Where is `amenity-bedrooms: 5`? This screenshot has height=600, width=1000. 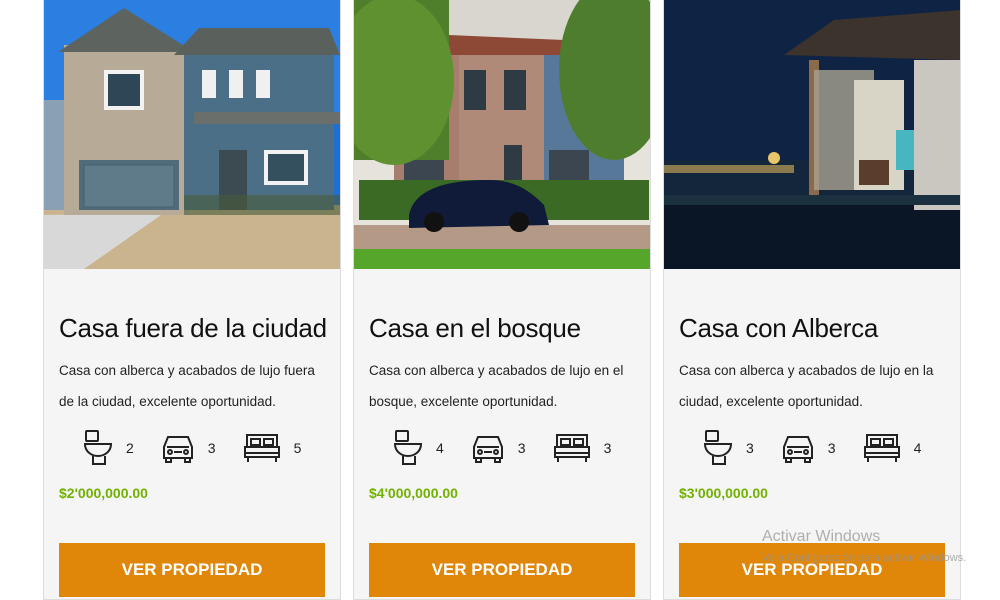 amenity-bedrooms: 5 is located at coordinates (272, 448).